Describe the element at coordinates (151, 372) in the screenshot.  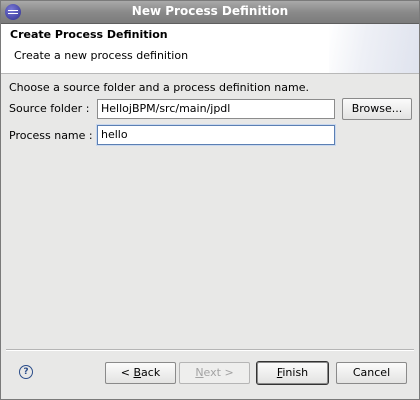
I see `back-label-rest: ack` at that location.